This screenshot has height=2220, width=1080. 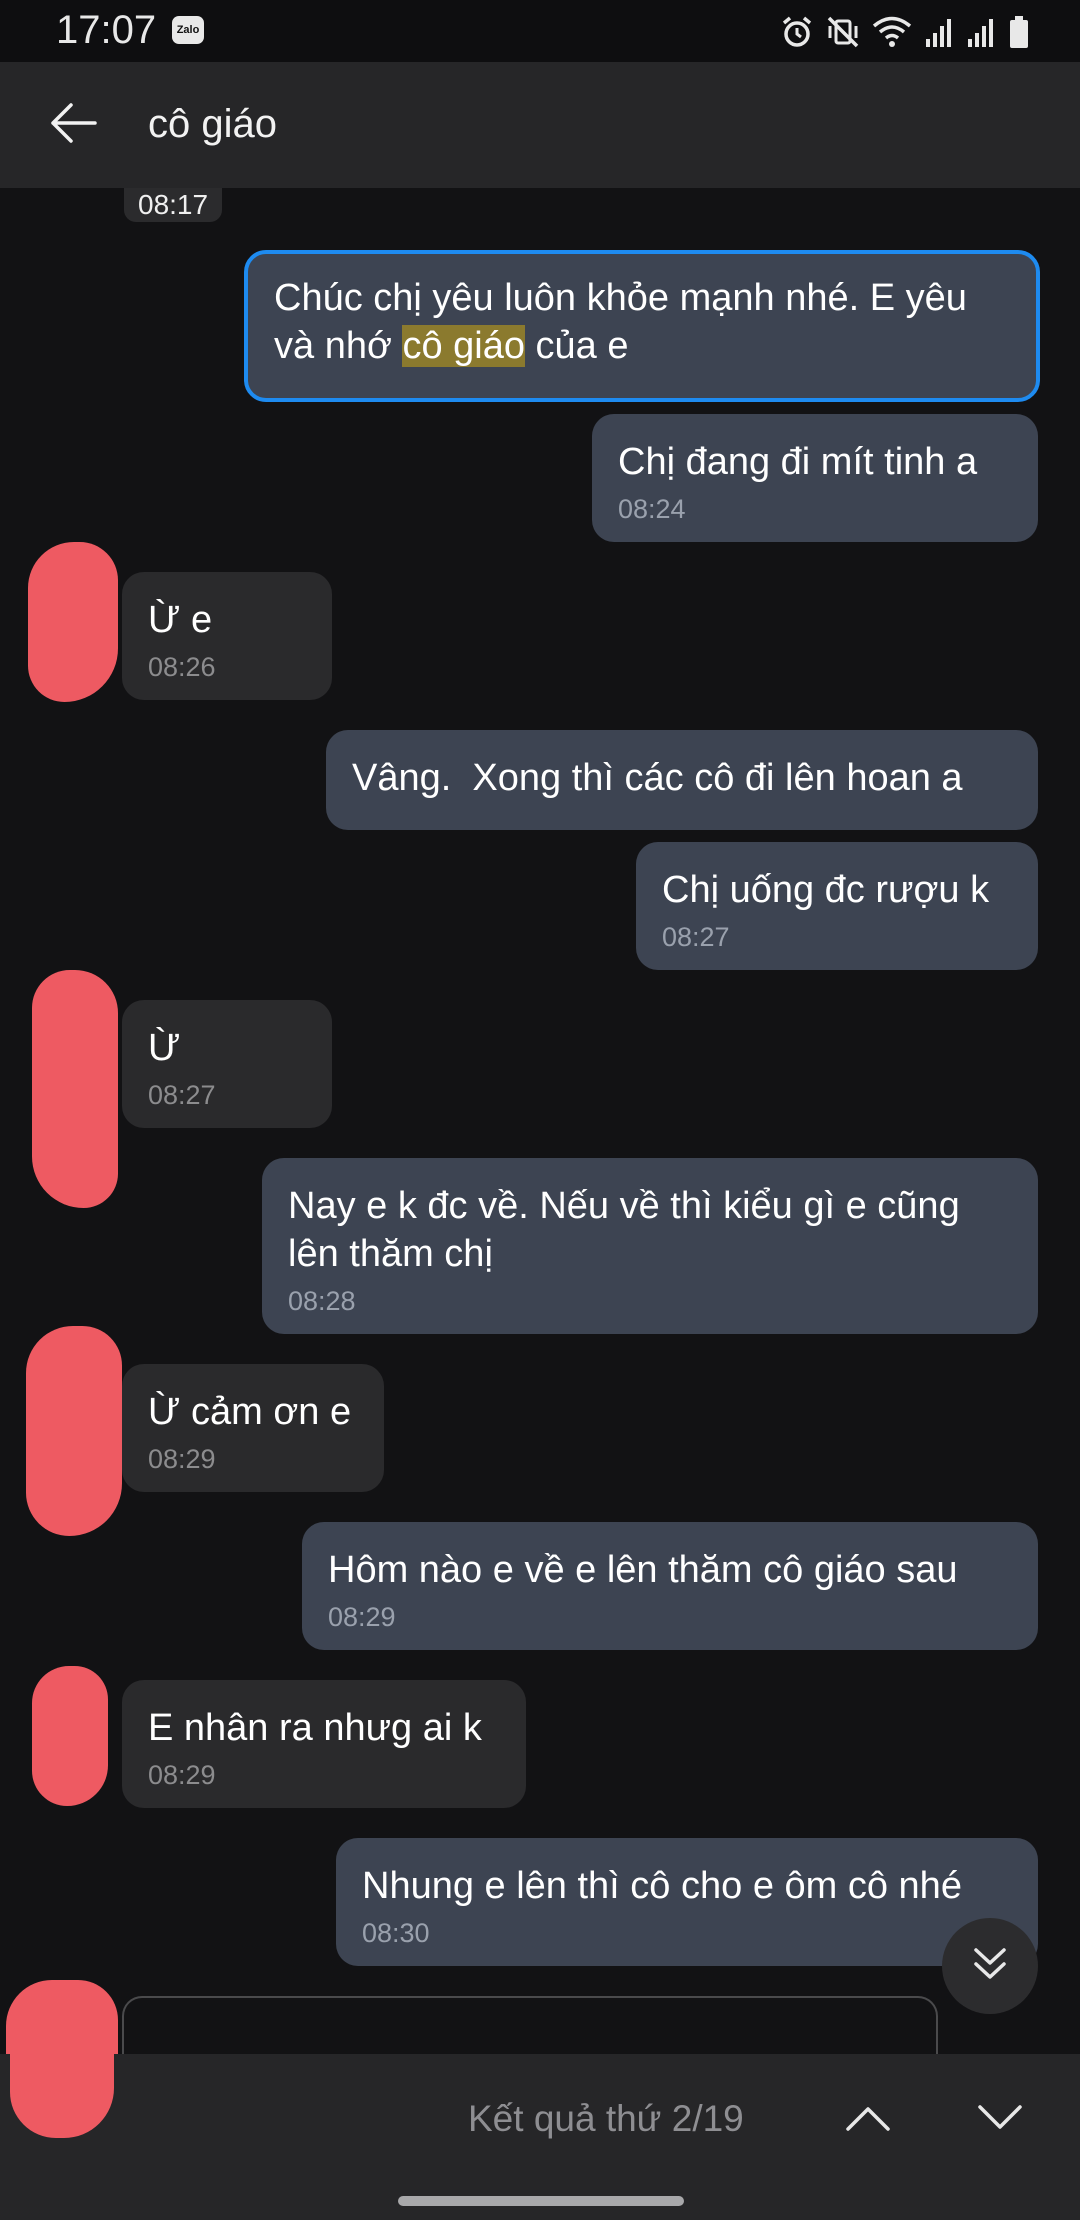 What do you see at coordinates (662, 1886) in the screenshot?
I see `message-text: Nhung e lên thì cô cho e ôm cô nhé` at bounding box center [662, 1886].